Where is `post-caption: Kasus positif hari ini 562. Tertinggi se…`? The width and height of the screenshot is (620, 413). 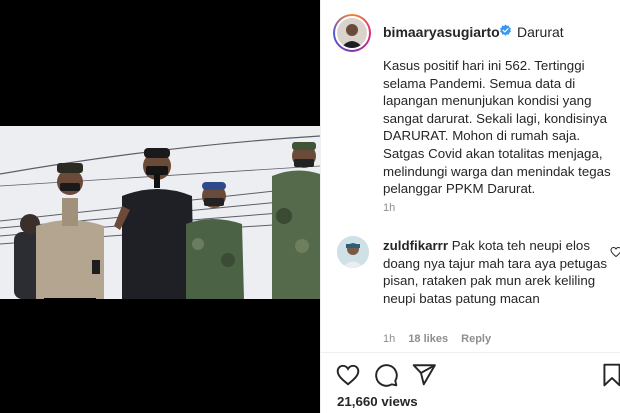
post-caption: Kasus positif hari ini 562. Tertinggi se… is located at coordinates (497, 127).